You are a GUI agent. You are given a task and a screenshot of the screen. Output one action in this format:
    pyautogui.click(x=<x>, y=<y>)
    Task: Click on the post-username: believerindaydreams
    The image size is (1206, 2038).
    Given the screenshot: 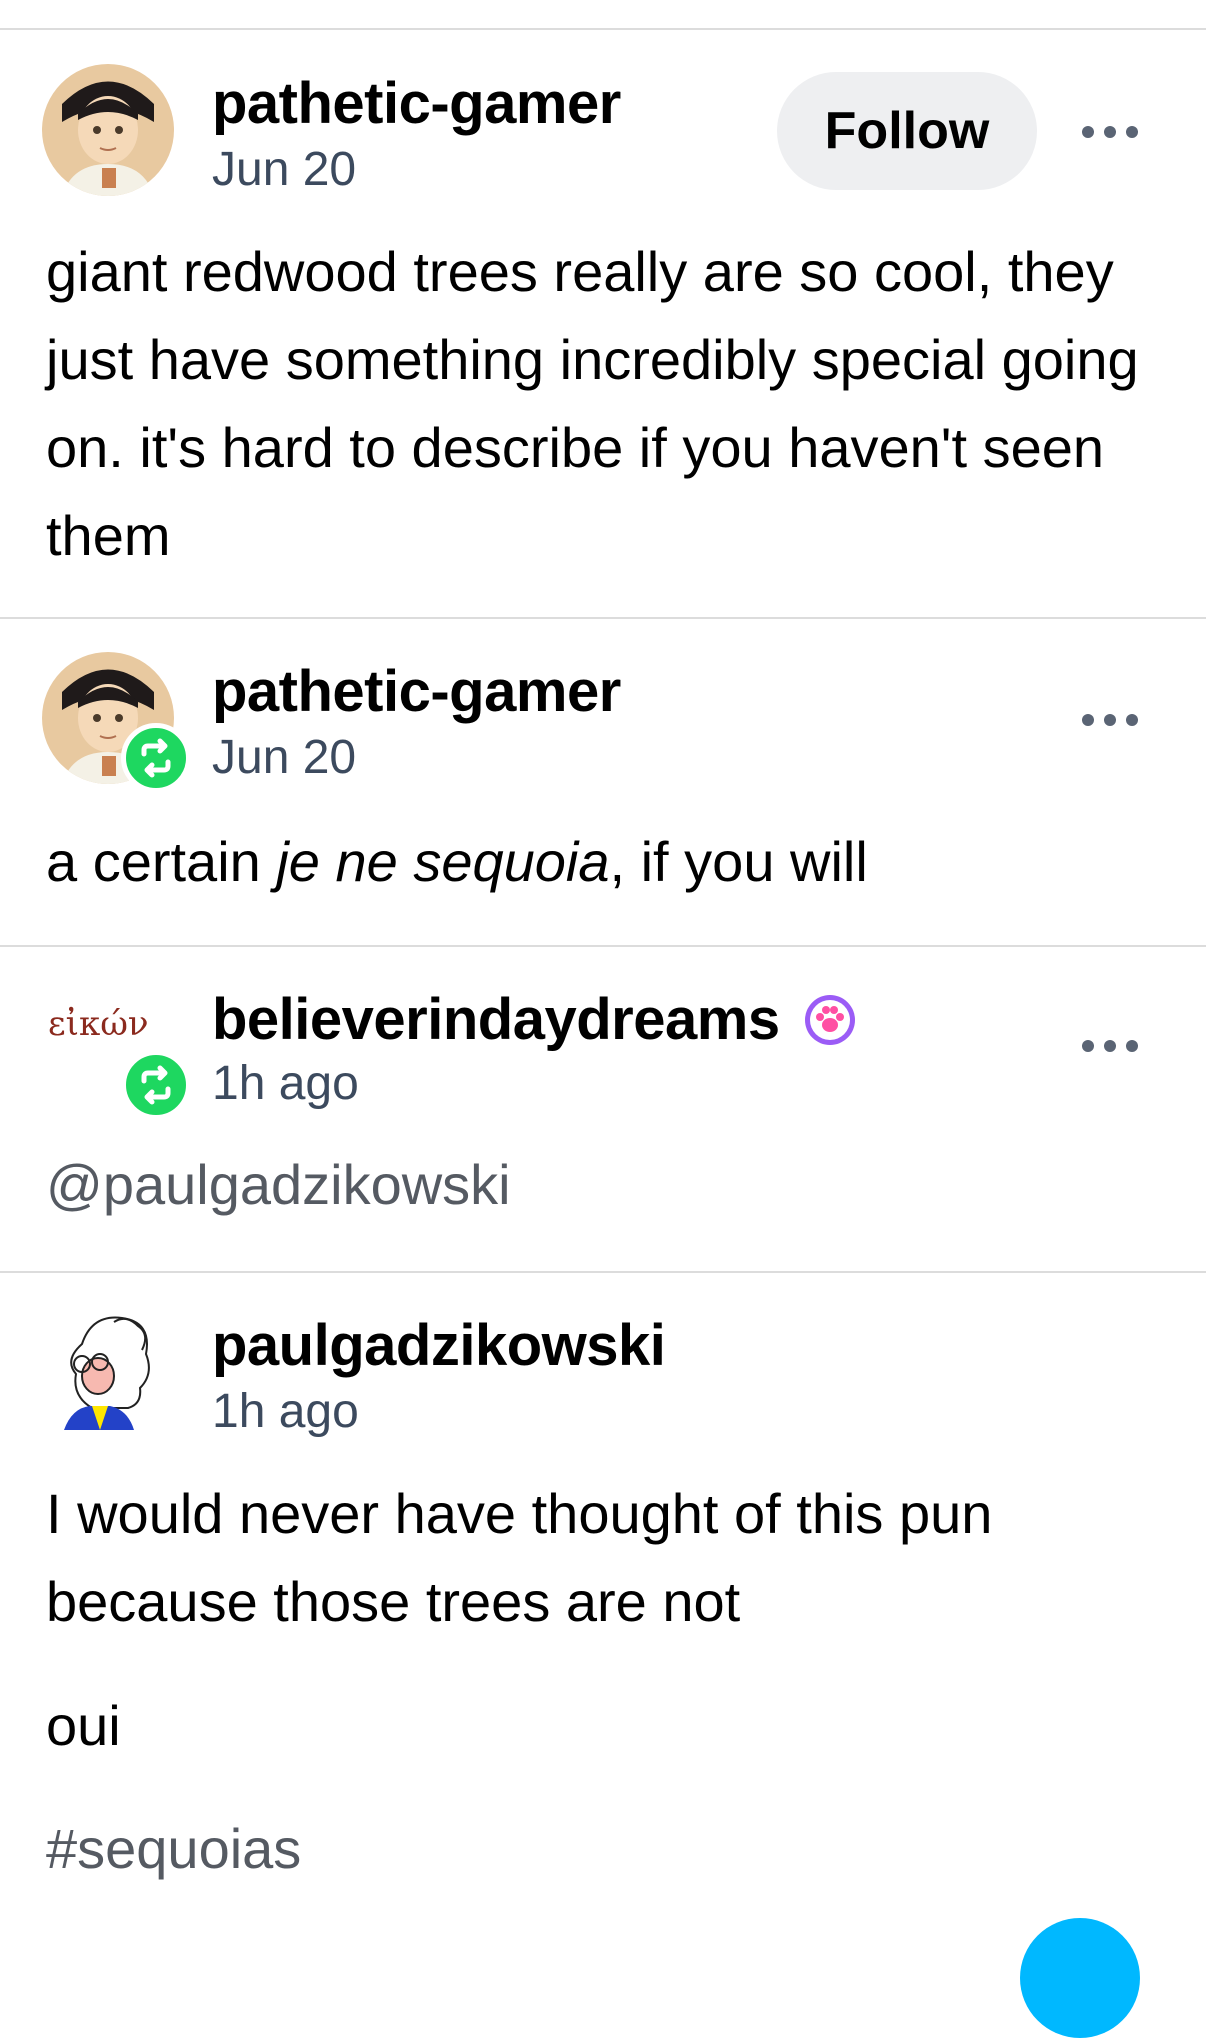 What is the action you would take?
    pyautogui.click(x=534, y=1019)
    